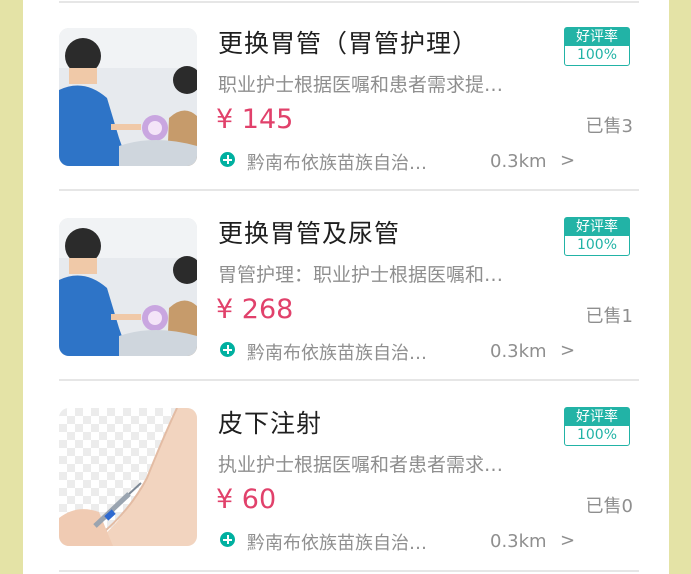  Describe the element at coordinates (246, 499) in the screenshot. I see `service-price: ¥ 60` at that location.